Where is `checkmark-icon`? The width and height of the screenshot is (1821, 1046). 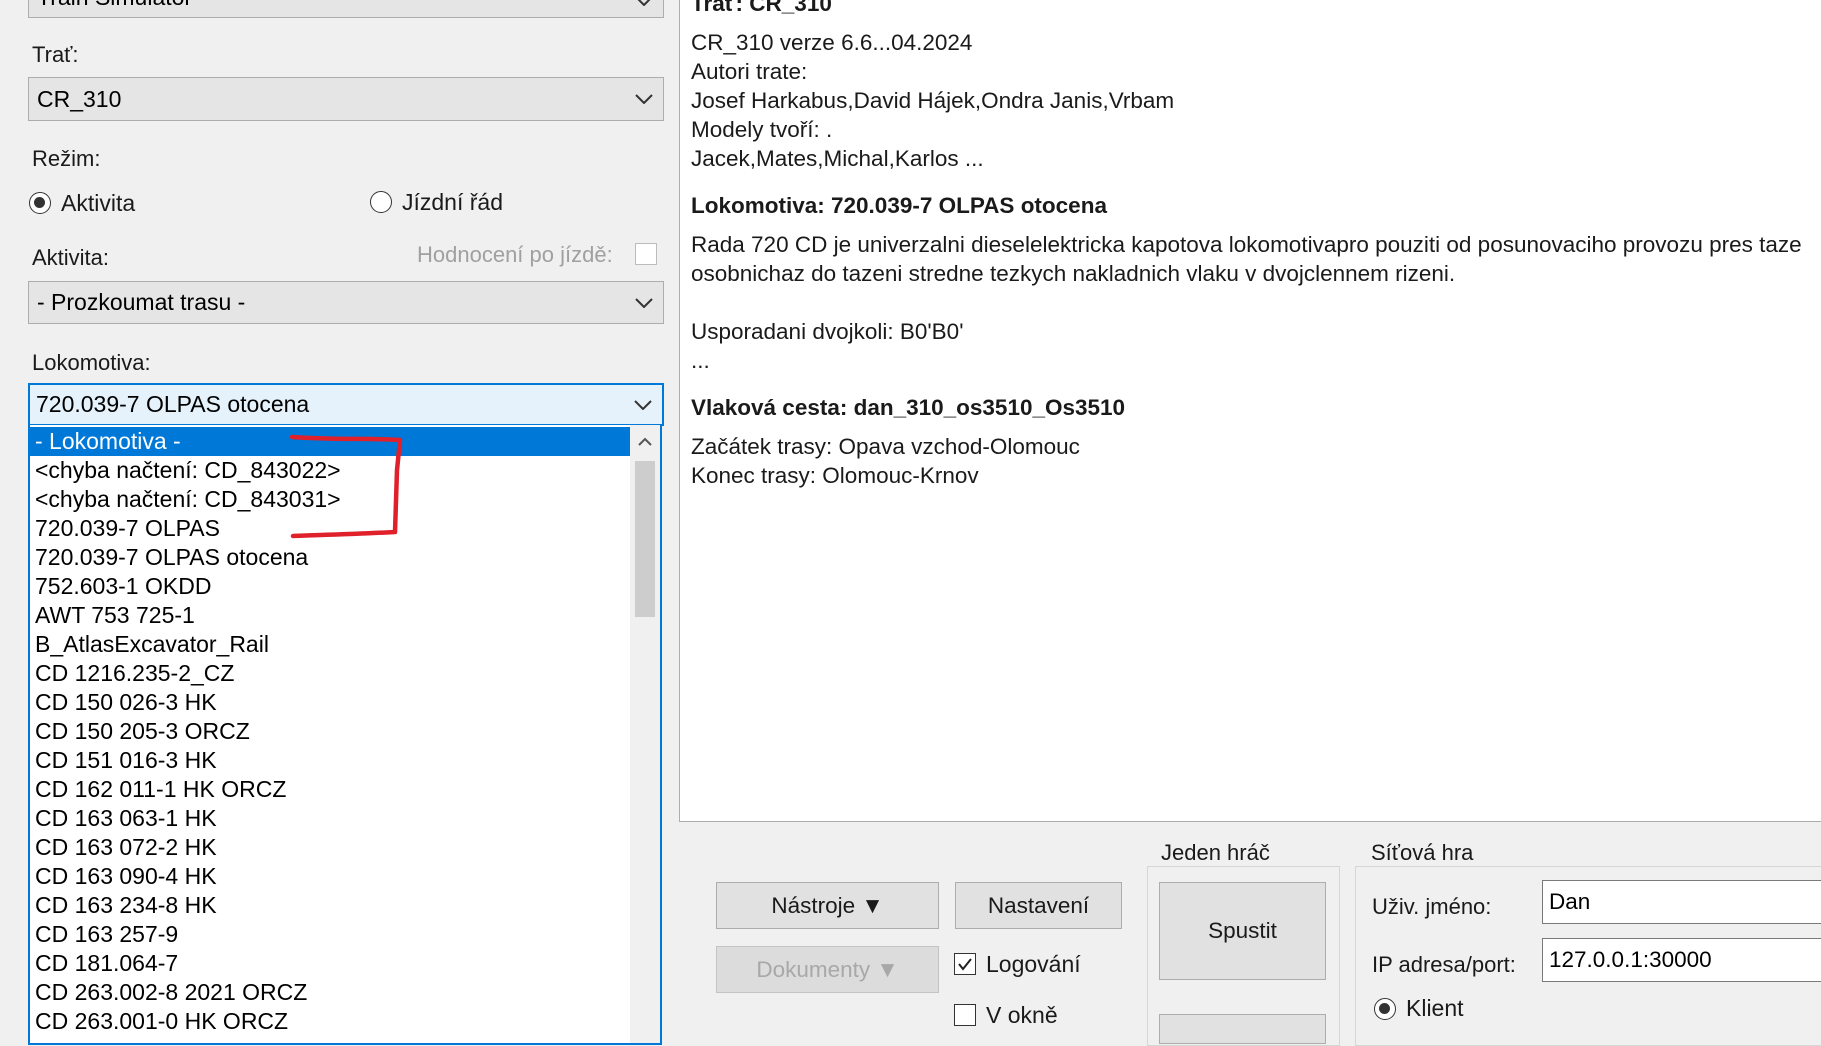
checkmark-icon is located at coordinates (965, 964).